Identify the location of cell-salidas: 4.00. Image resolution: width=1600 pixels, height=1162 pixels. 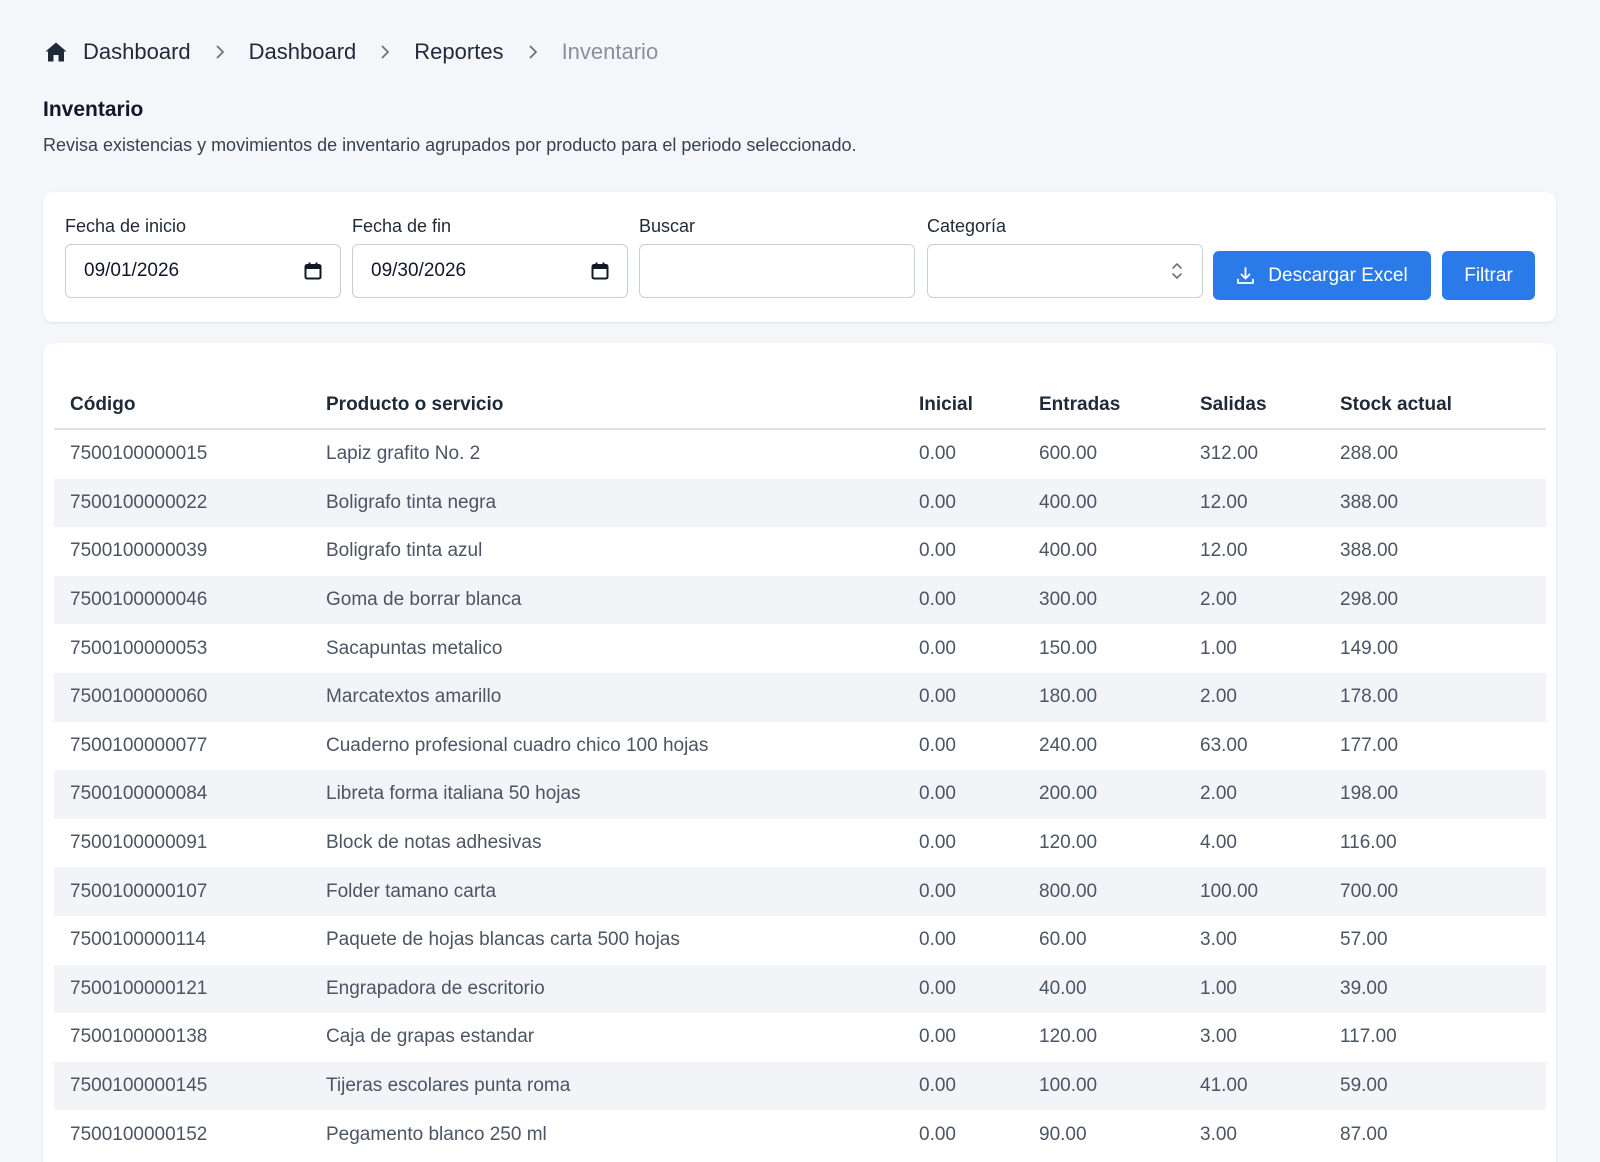
(1218, 843).